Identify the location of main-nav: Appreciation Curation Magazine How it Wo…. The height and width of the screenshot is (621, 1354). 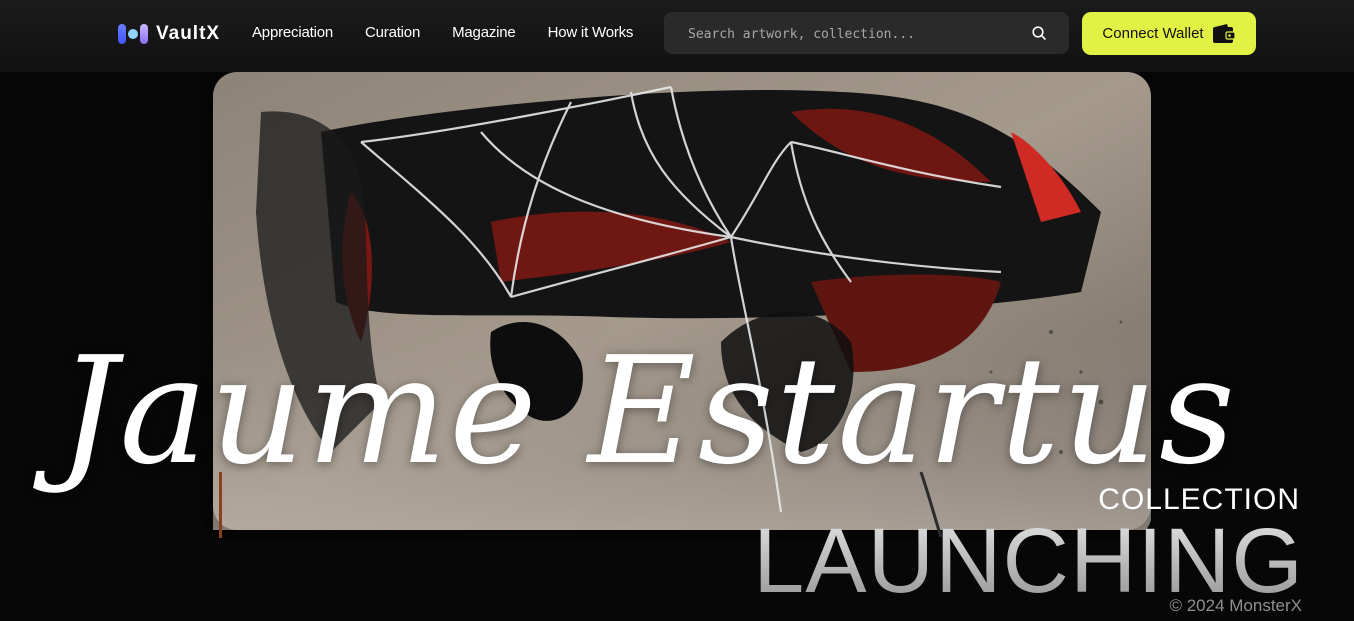
(442, 32).